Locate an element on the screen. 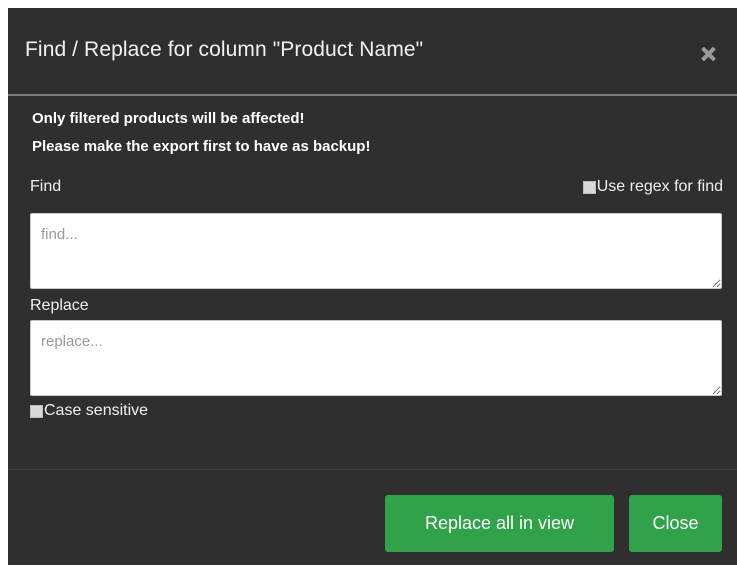  replace-input is located at coordinates (376, 358).